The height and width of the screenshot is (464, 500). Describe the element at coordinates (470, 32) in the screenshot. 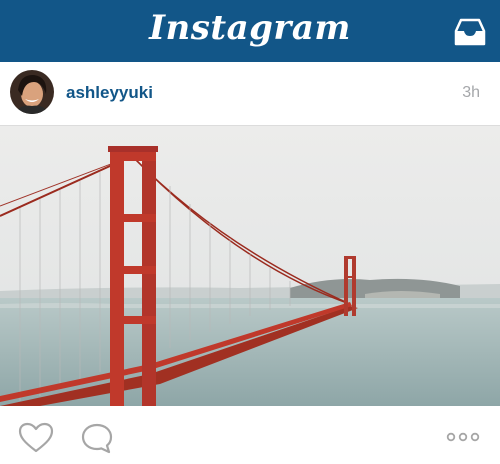

I see `inbox-tray-icon` at that location.